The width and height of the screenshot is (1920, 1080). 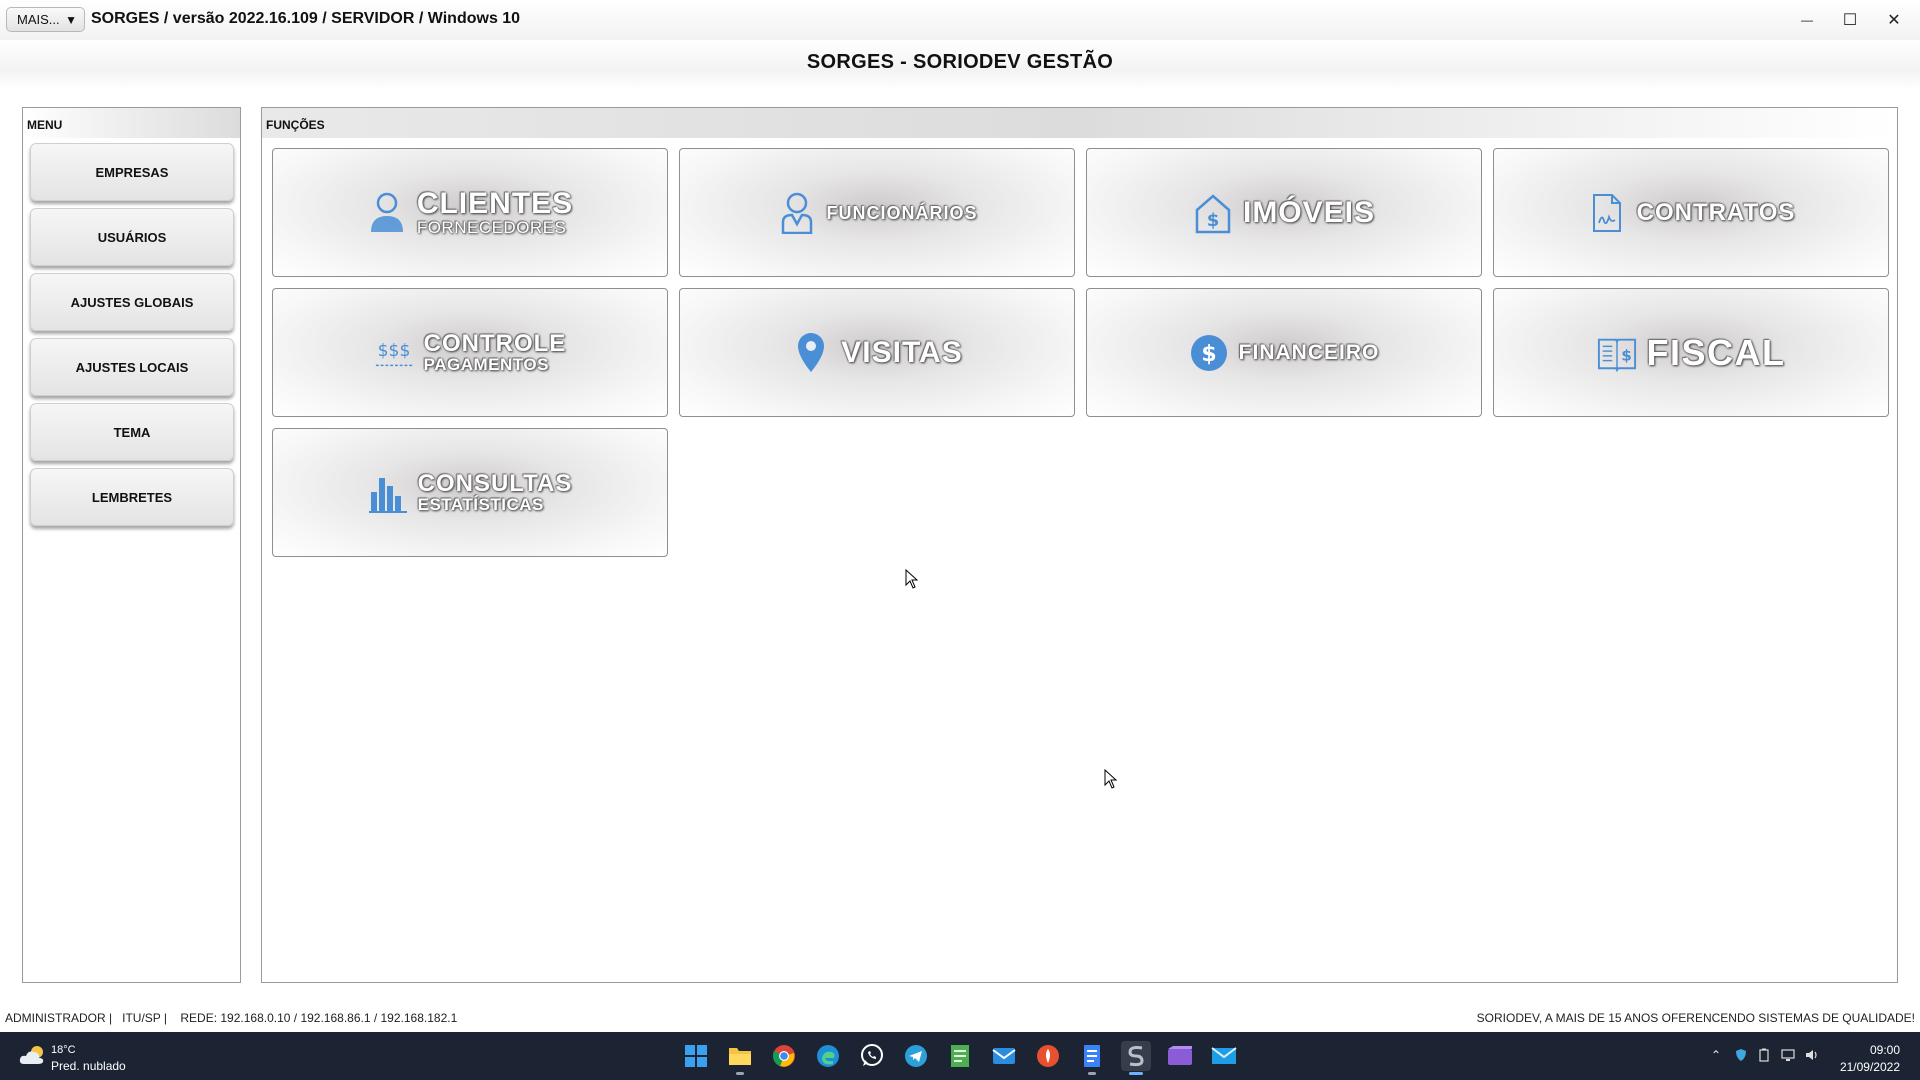 I want to click on tile-fiscal: $ FISCAL, so click(x=1691, y=352).